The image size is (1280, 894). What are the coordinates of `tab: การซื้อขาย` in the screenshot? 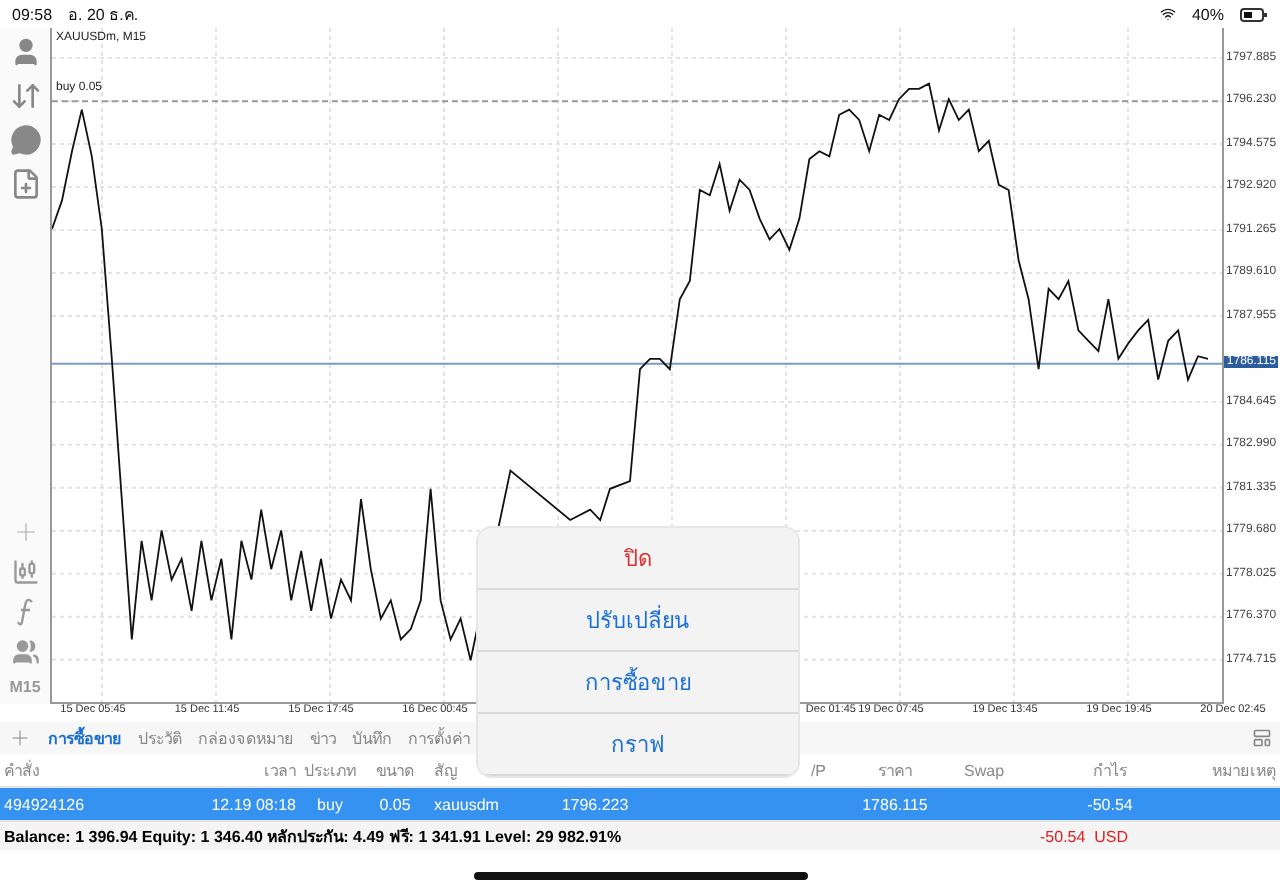 It's located at (85, 738).